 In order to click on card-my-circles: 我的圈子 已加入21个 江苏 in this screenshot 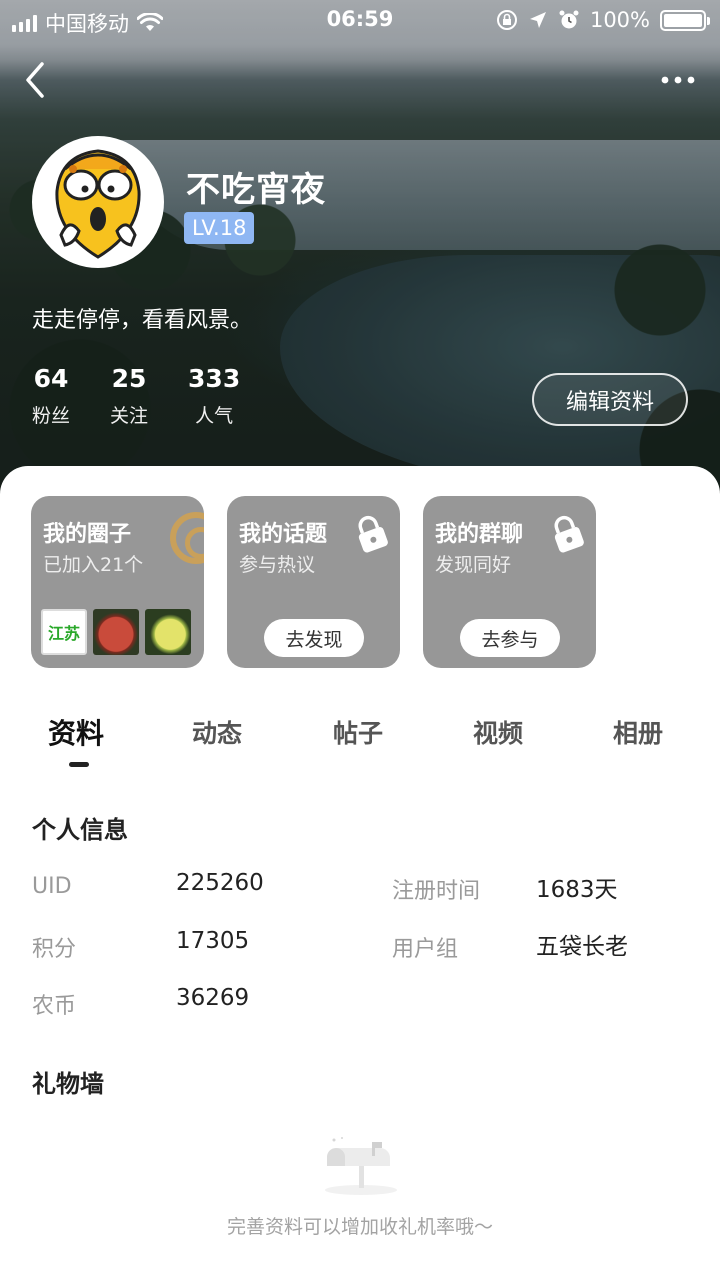, I will do `click(117, 582)`.